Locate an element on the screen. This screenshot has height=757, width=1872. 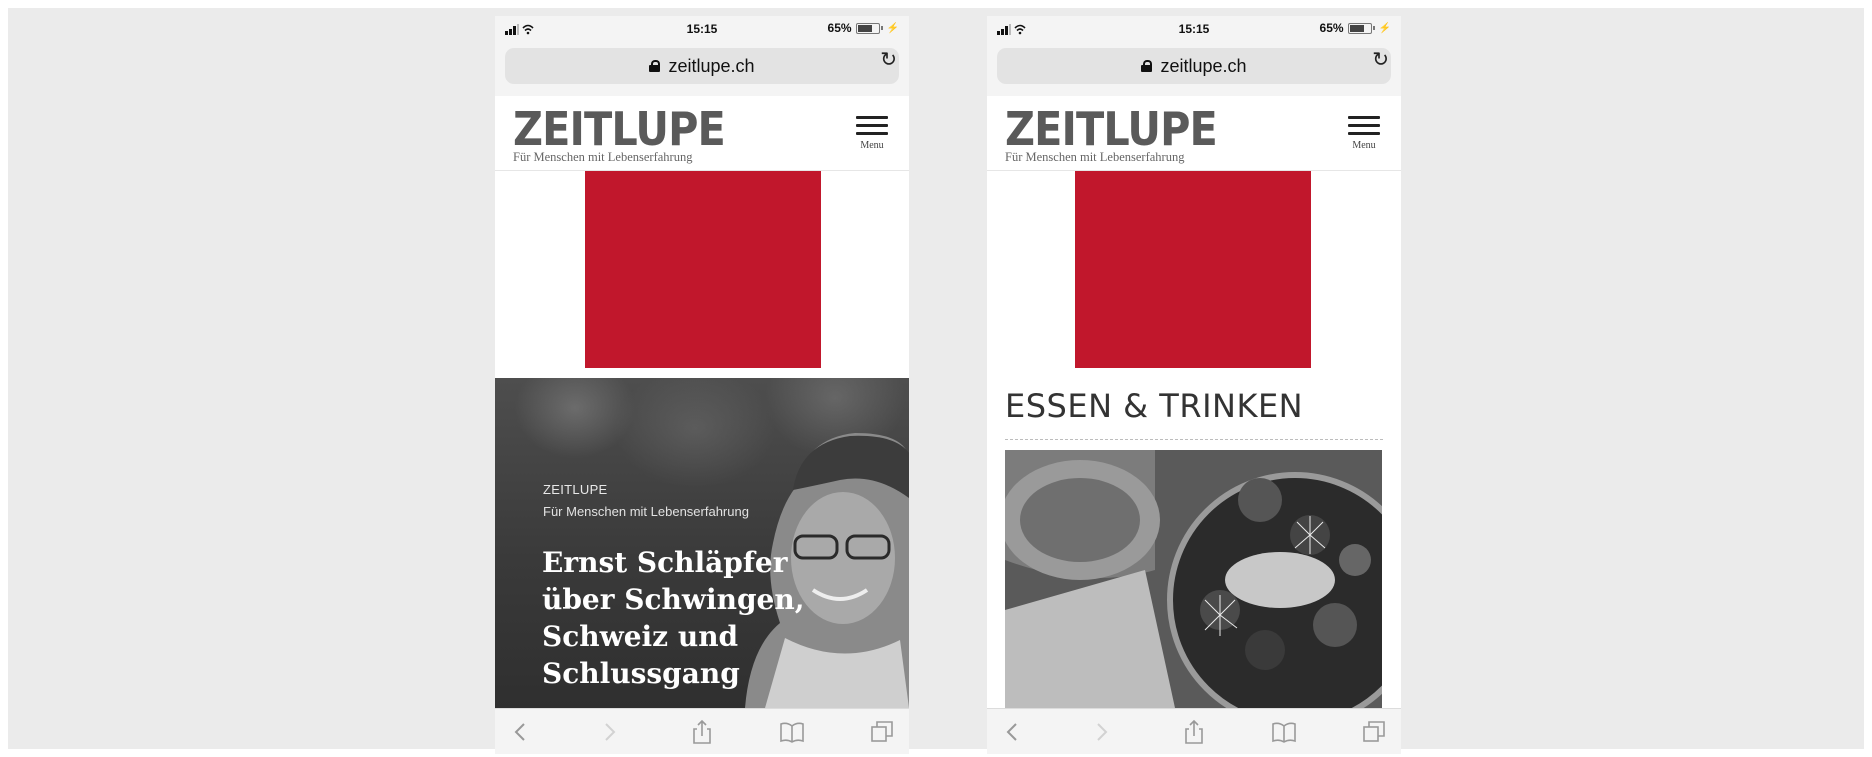
food-photo is located at coordinates (1193, 579).